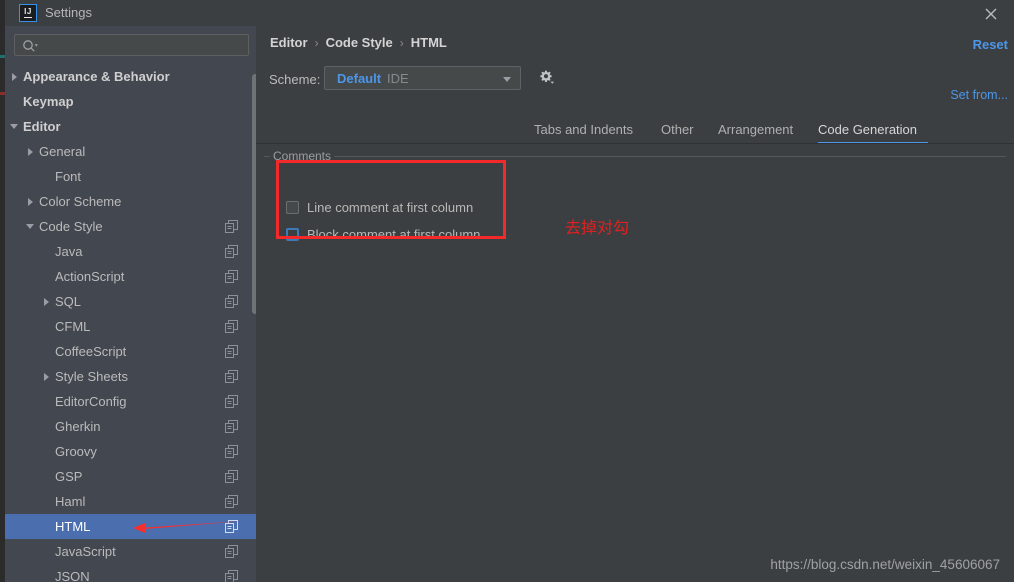 This screenshot has width=1014, height=582. I want to click on annotation-note: 去掉对勾, so click(597, 227).